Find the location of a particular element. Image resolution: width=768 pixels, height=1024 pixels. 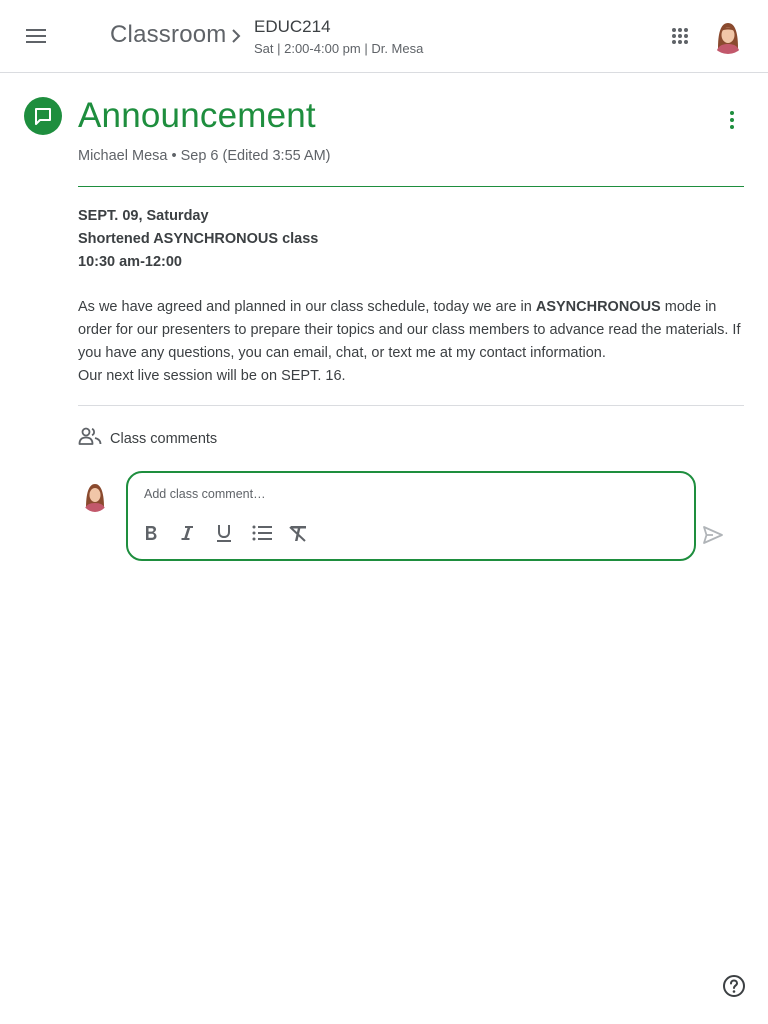

chevron-right-icon is located at coordinates (236, 36).